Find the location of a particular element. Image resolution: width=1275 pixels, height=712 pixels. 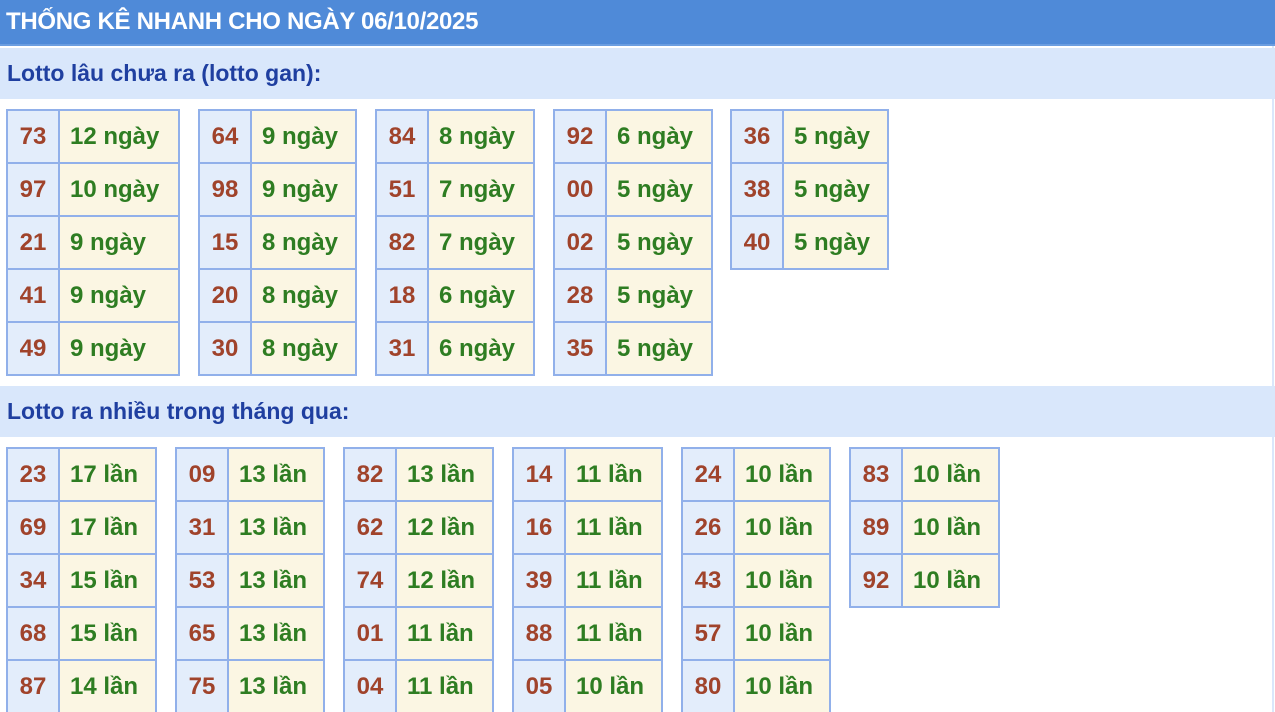

table-row: 21 9 ngày is located at coordinates (93, 242).